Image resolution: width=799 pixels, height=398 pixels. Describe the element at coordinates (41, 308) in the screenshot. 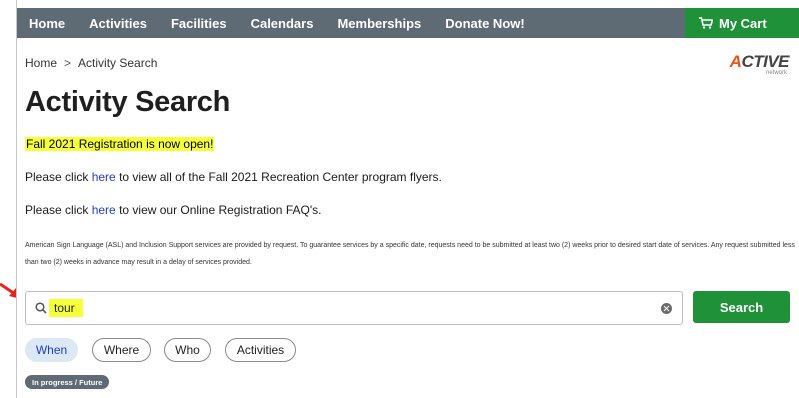

I see `search-icon` at that location.